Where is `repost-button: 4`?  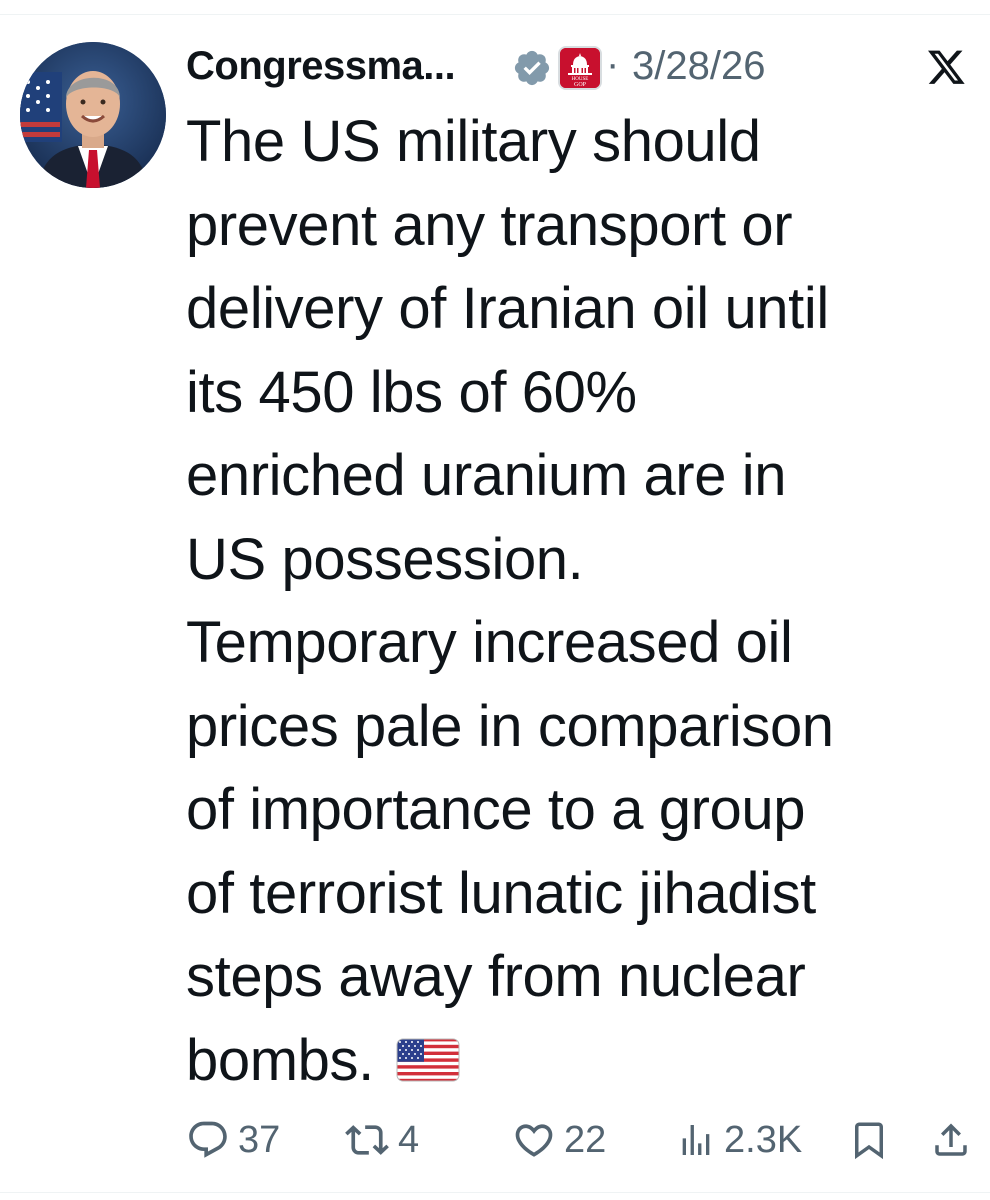 repost-button: 4 is located at coordinates (381, 1140).